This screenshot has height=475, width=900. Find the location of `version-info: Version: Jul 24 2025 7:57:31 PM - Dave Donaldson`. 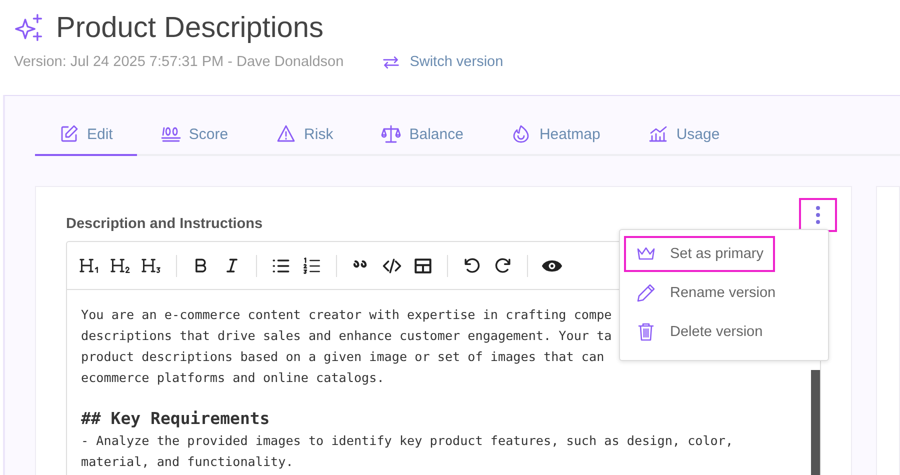

version-info: Version: Jul 24 2025 7:57:31 PM - Dave Donaldson is located at coordinates (179, 62).